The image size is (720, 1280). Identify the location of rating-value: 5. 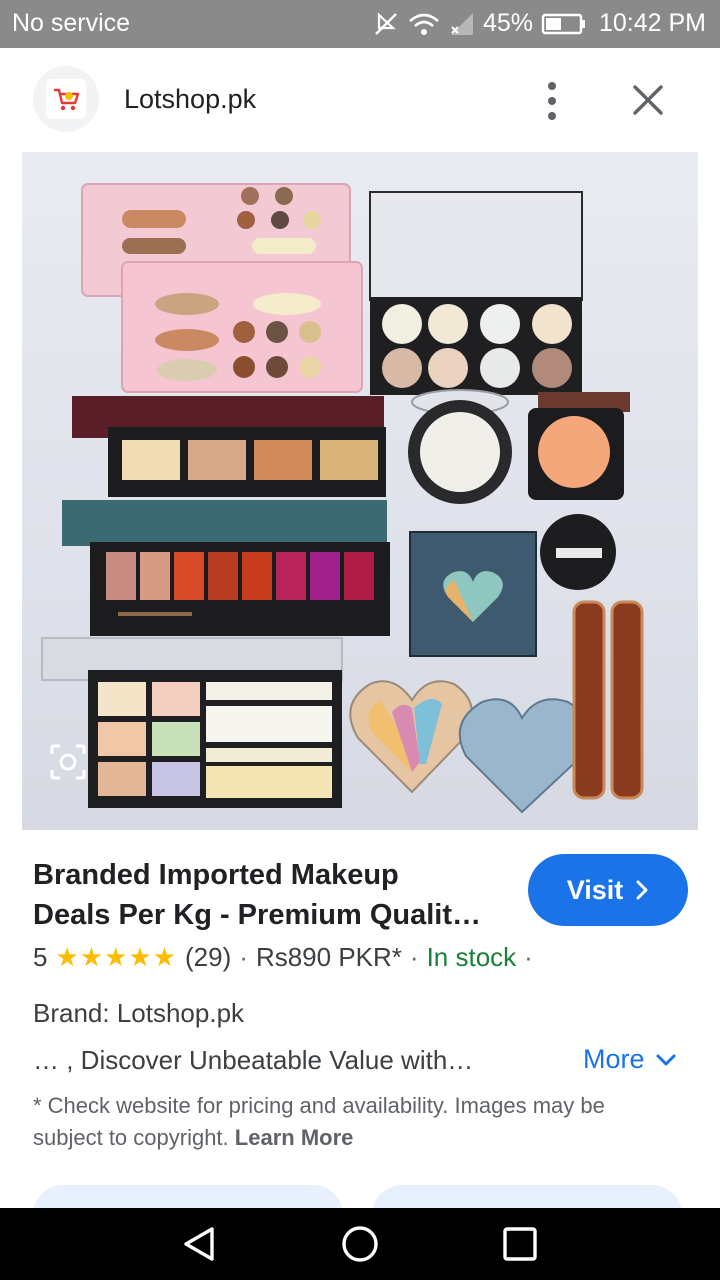
(40, 957).